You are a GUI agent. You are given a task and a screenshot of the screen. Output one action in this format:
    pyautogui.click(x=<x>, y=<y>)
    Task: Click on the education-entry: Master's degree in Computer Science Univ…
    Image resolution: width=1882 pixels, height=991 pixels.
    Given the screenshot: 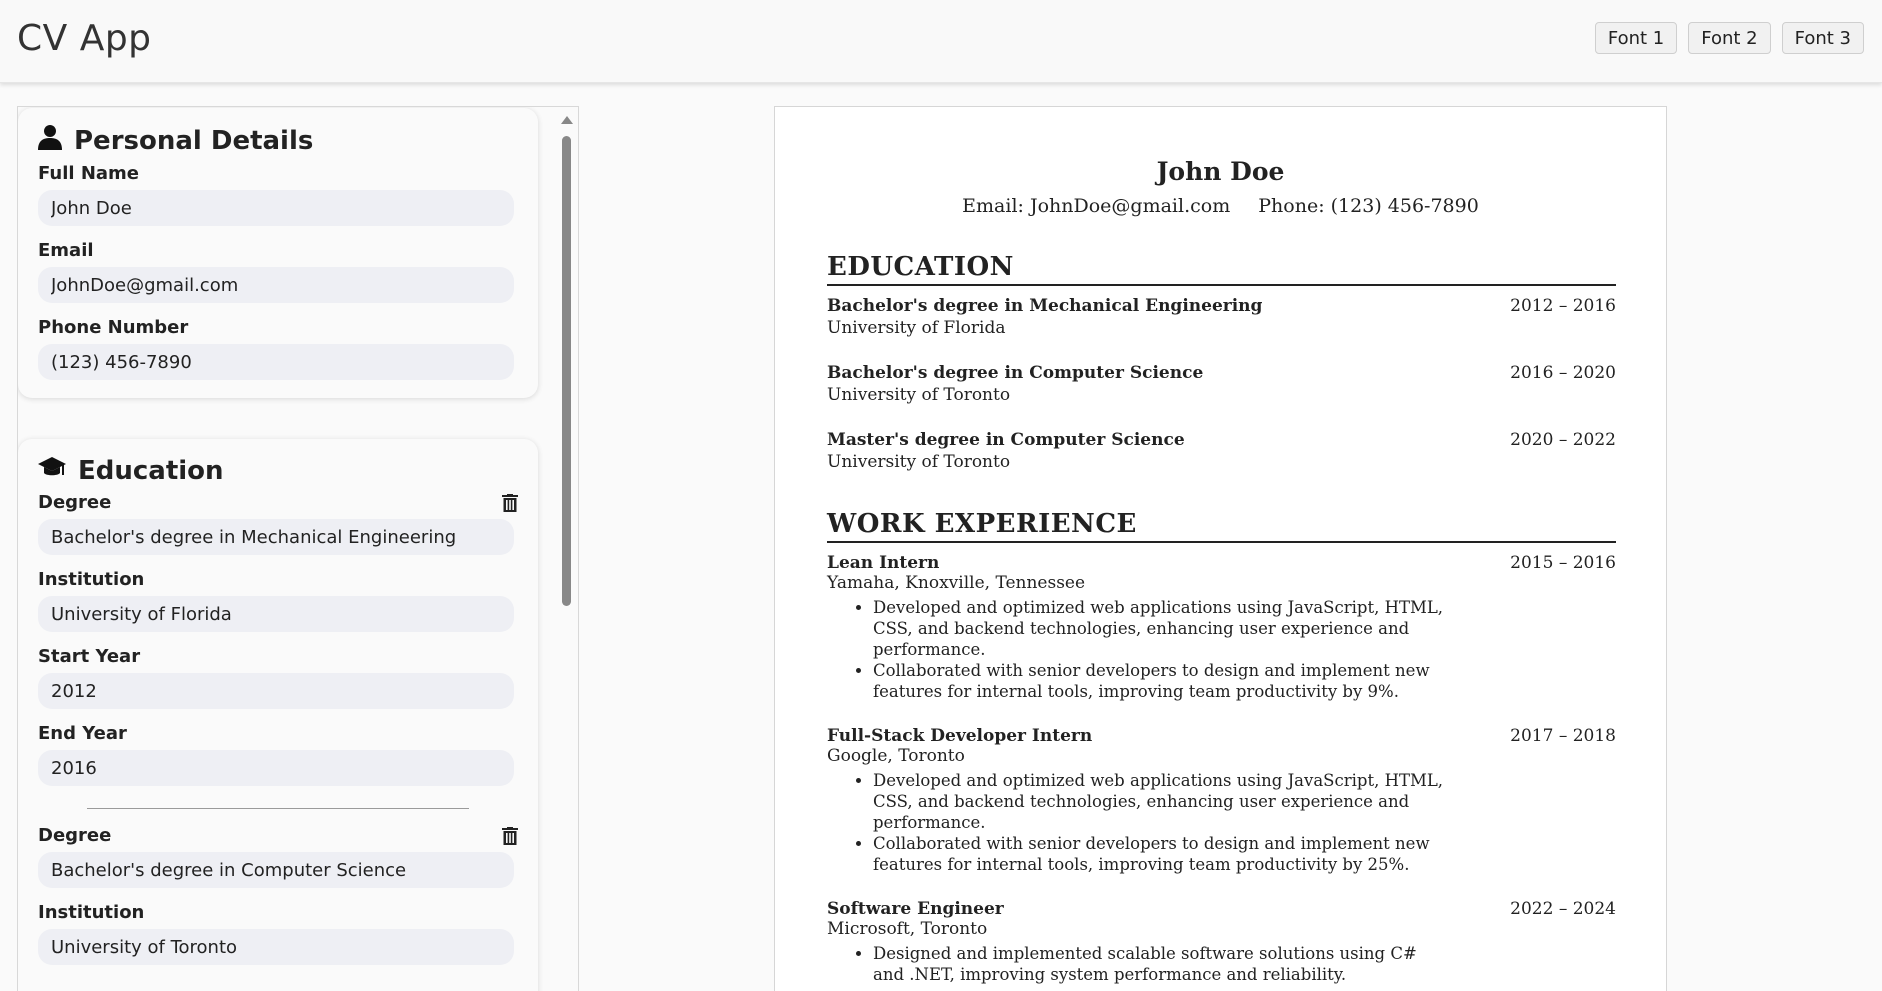 What is the action you would take?
    pyautogui.click(x=1221, y=451)
    